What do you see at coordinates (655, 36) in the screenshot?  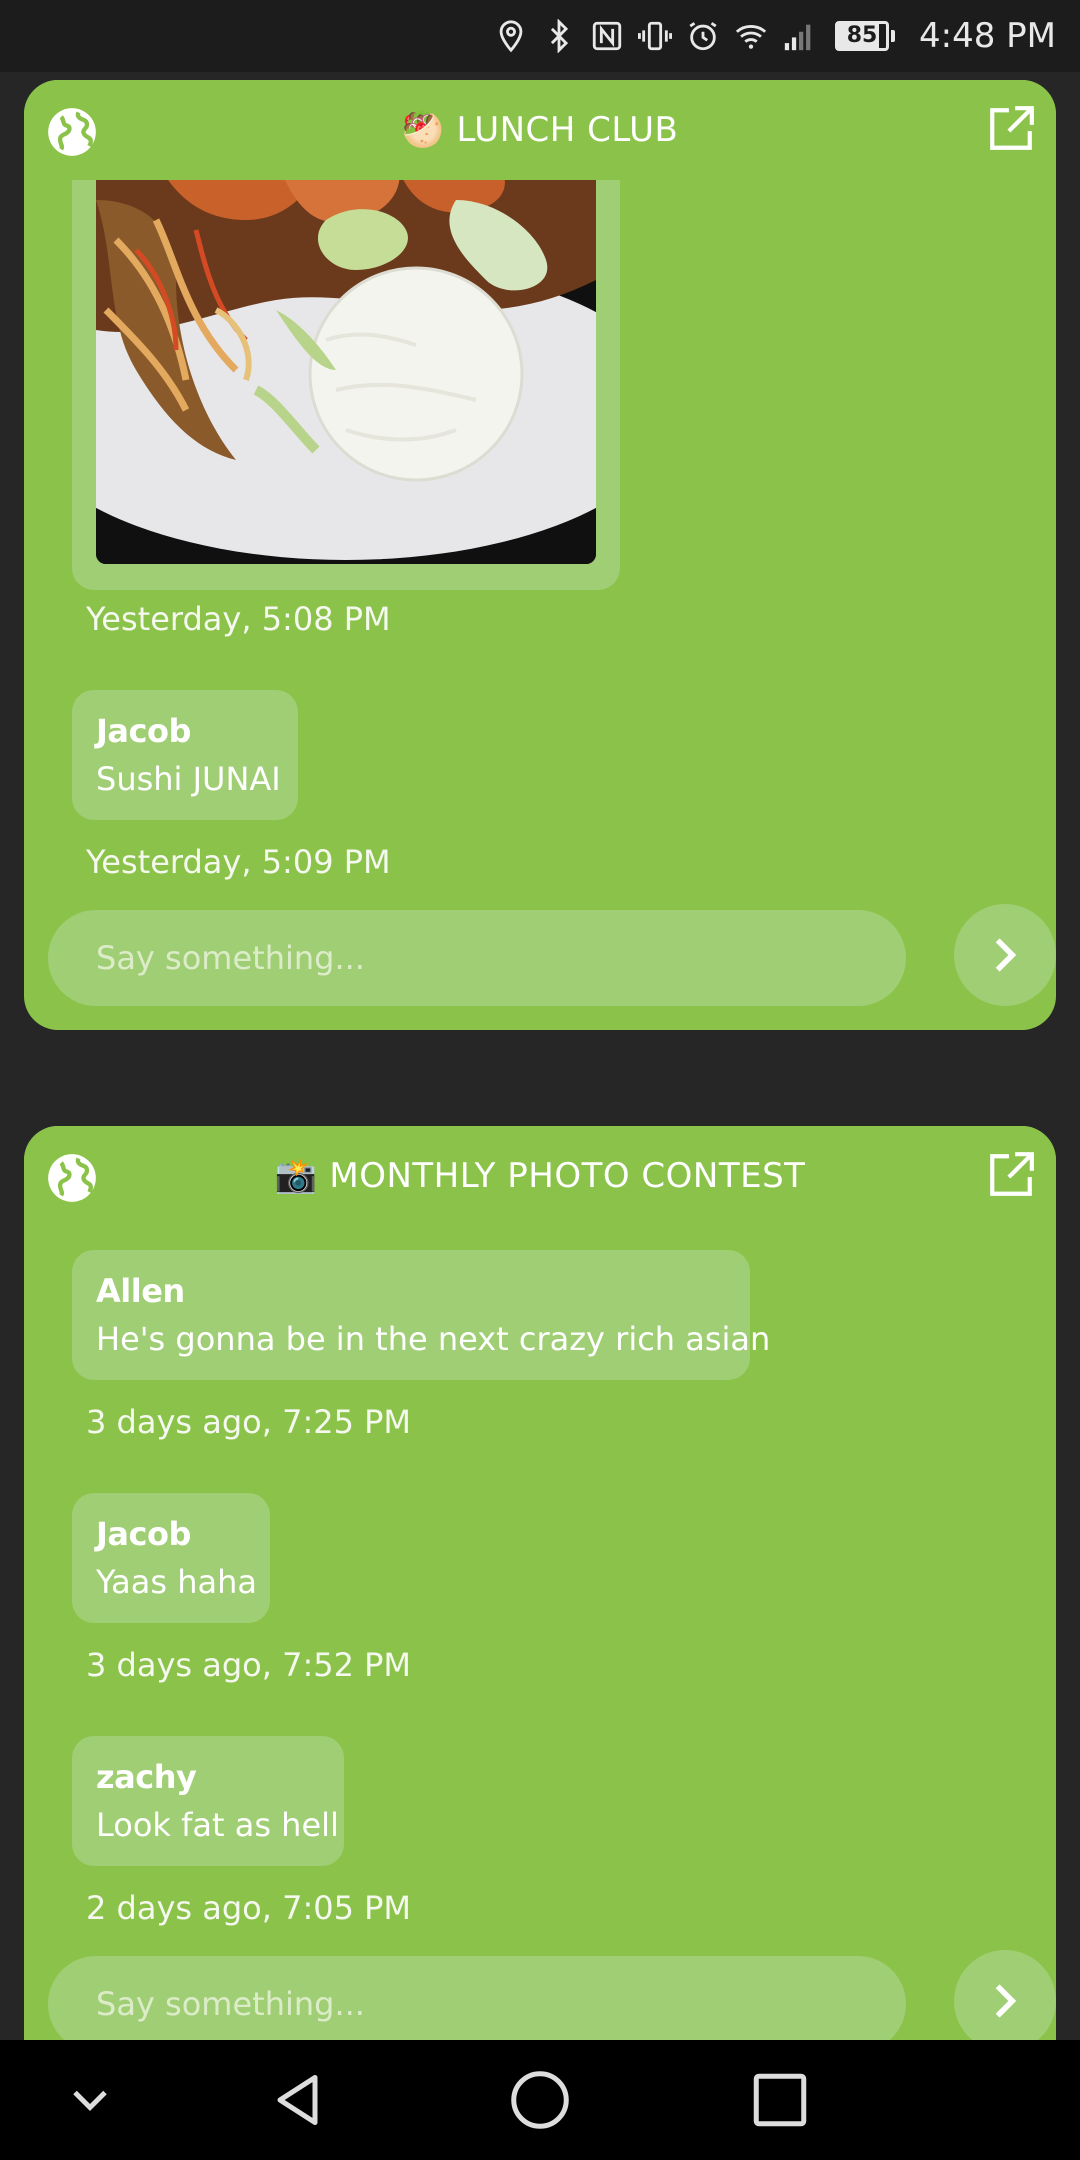 I see `vibrate-icon` at bounding box center [655, 36].